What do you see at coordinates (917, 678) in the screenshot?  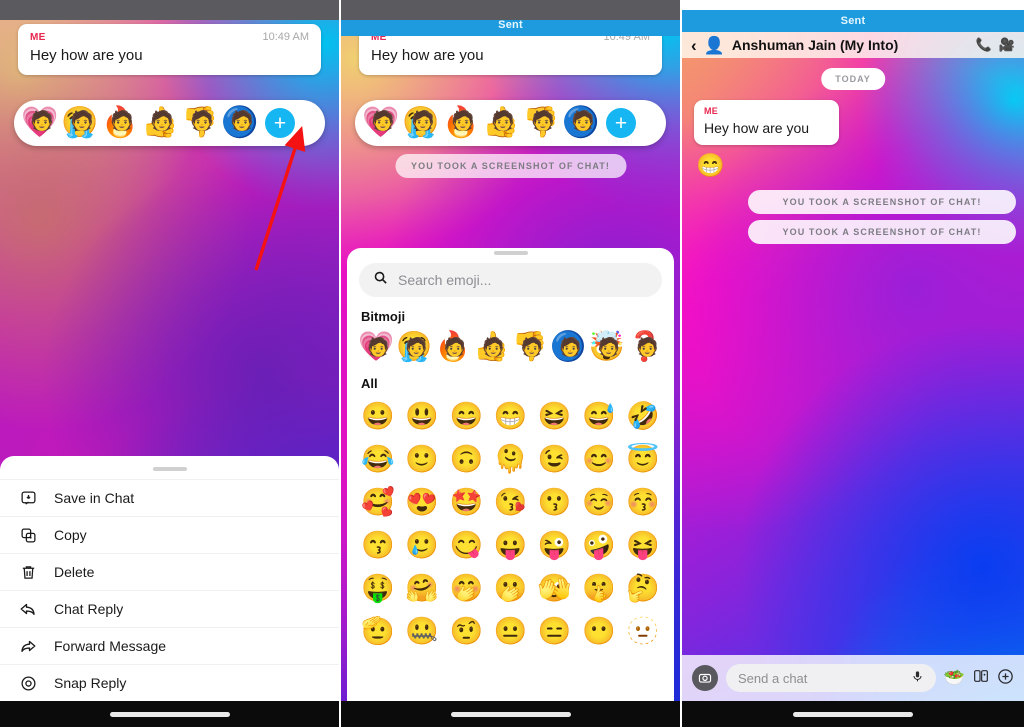 I see `microphone-icon` at bounding box center [917, 678].